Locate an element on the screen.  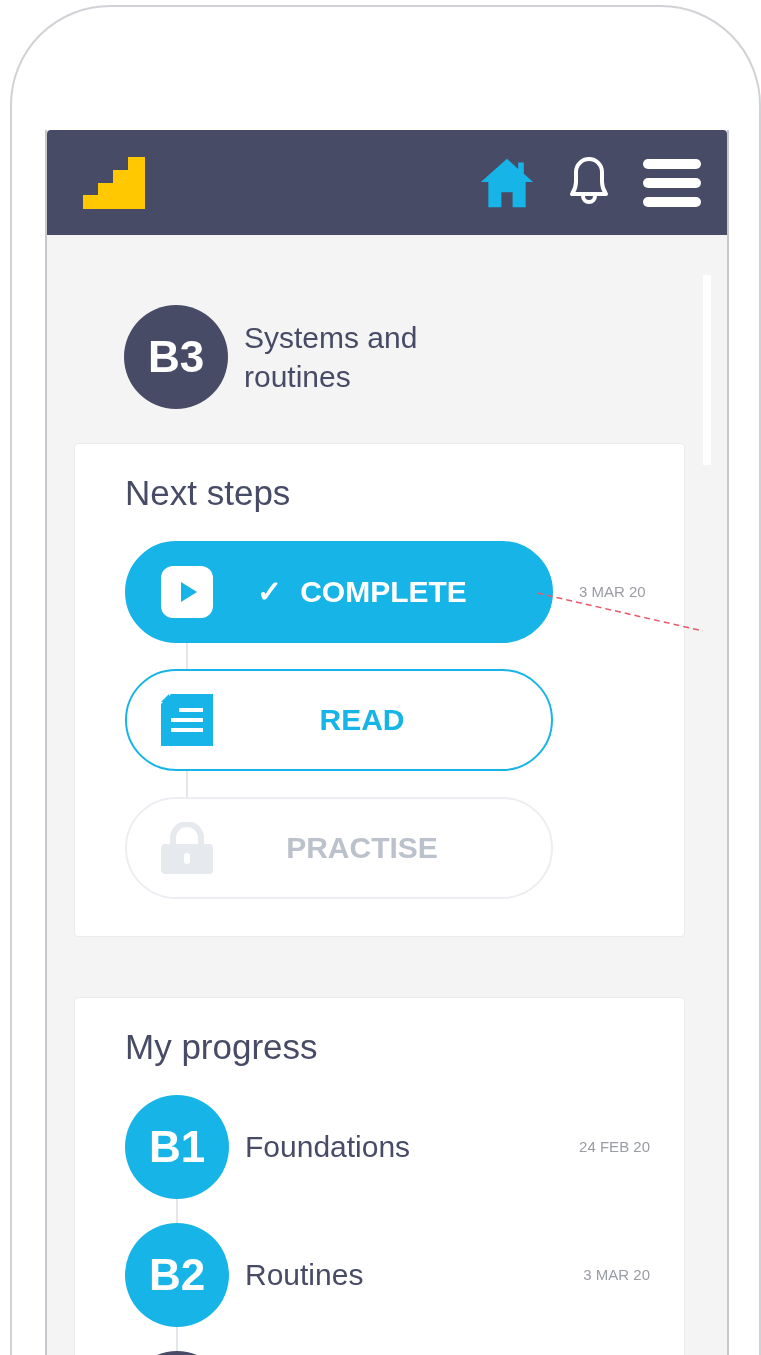
module-badge: B3 is located at coordinates (176, 357).